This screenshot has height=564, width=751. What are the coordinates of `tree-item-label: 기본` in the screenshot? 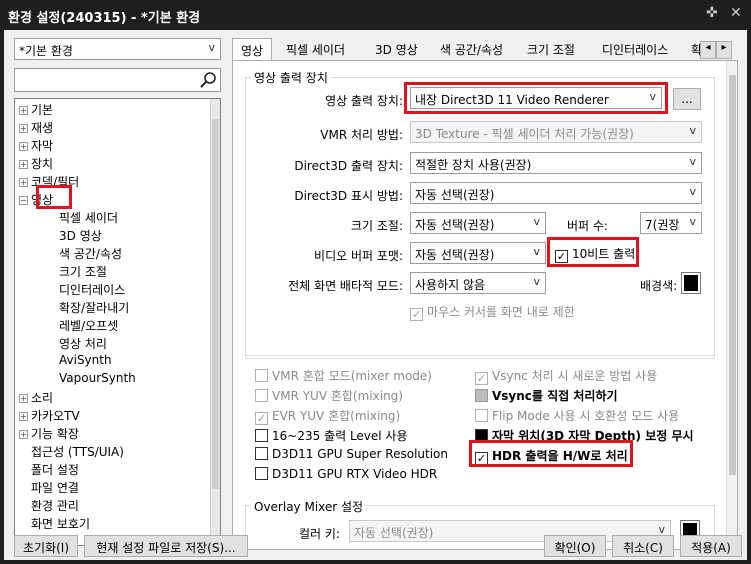 It's located at (42, 110).